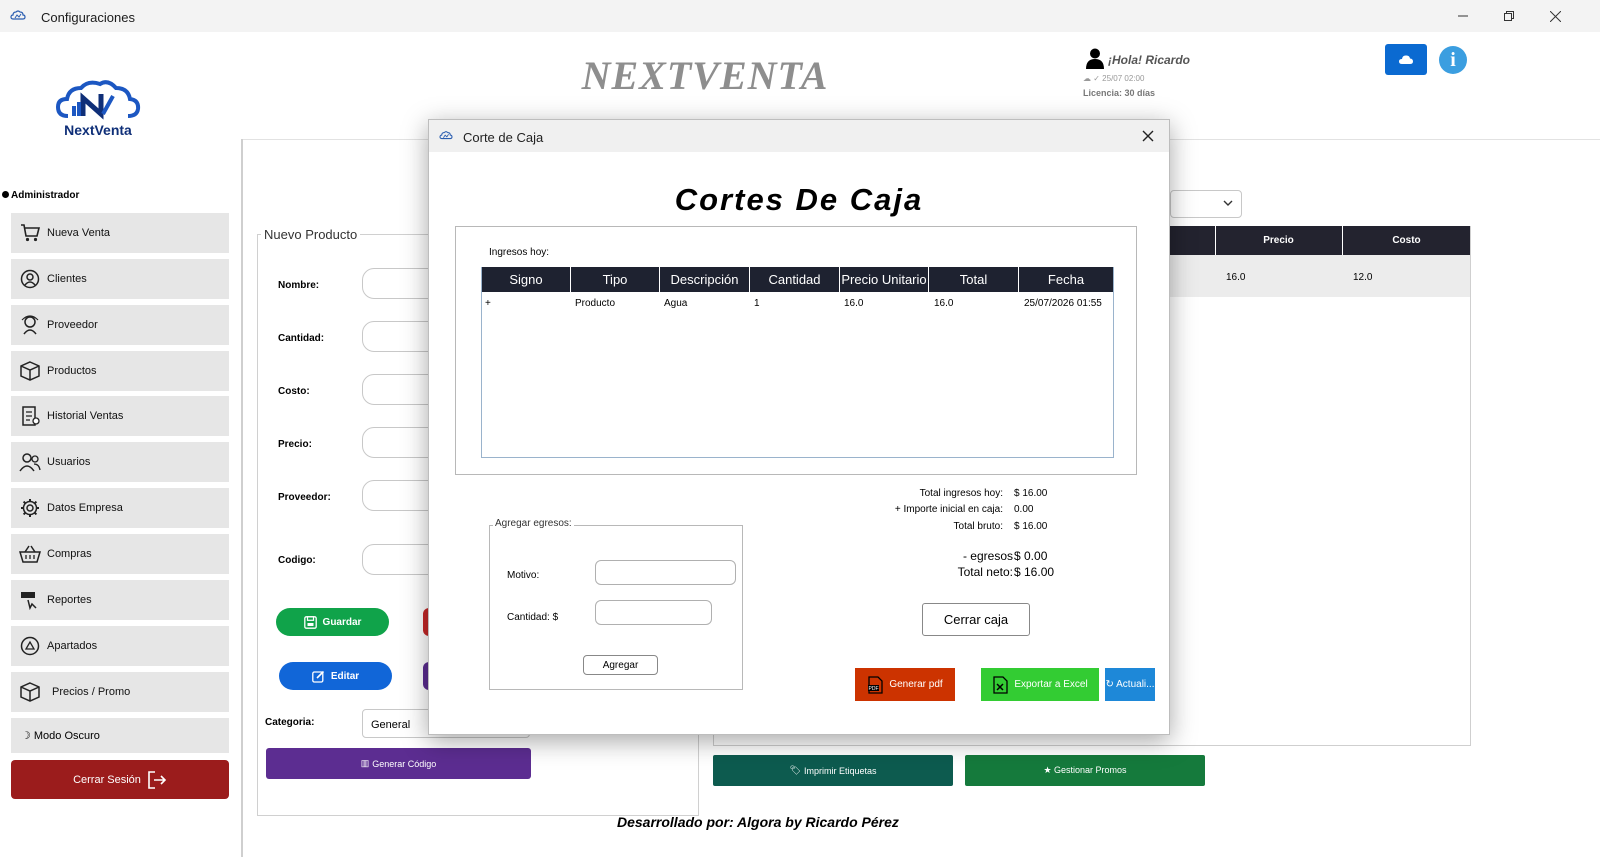 This screenshot has width=1600, height=857. Describe the element at coordinates (120, 554) in the screenshot. I see `sidebar-item-compras: Compras` at that location.